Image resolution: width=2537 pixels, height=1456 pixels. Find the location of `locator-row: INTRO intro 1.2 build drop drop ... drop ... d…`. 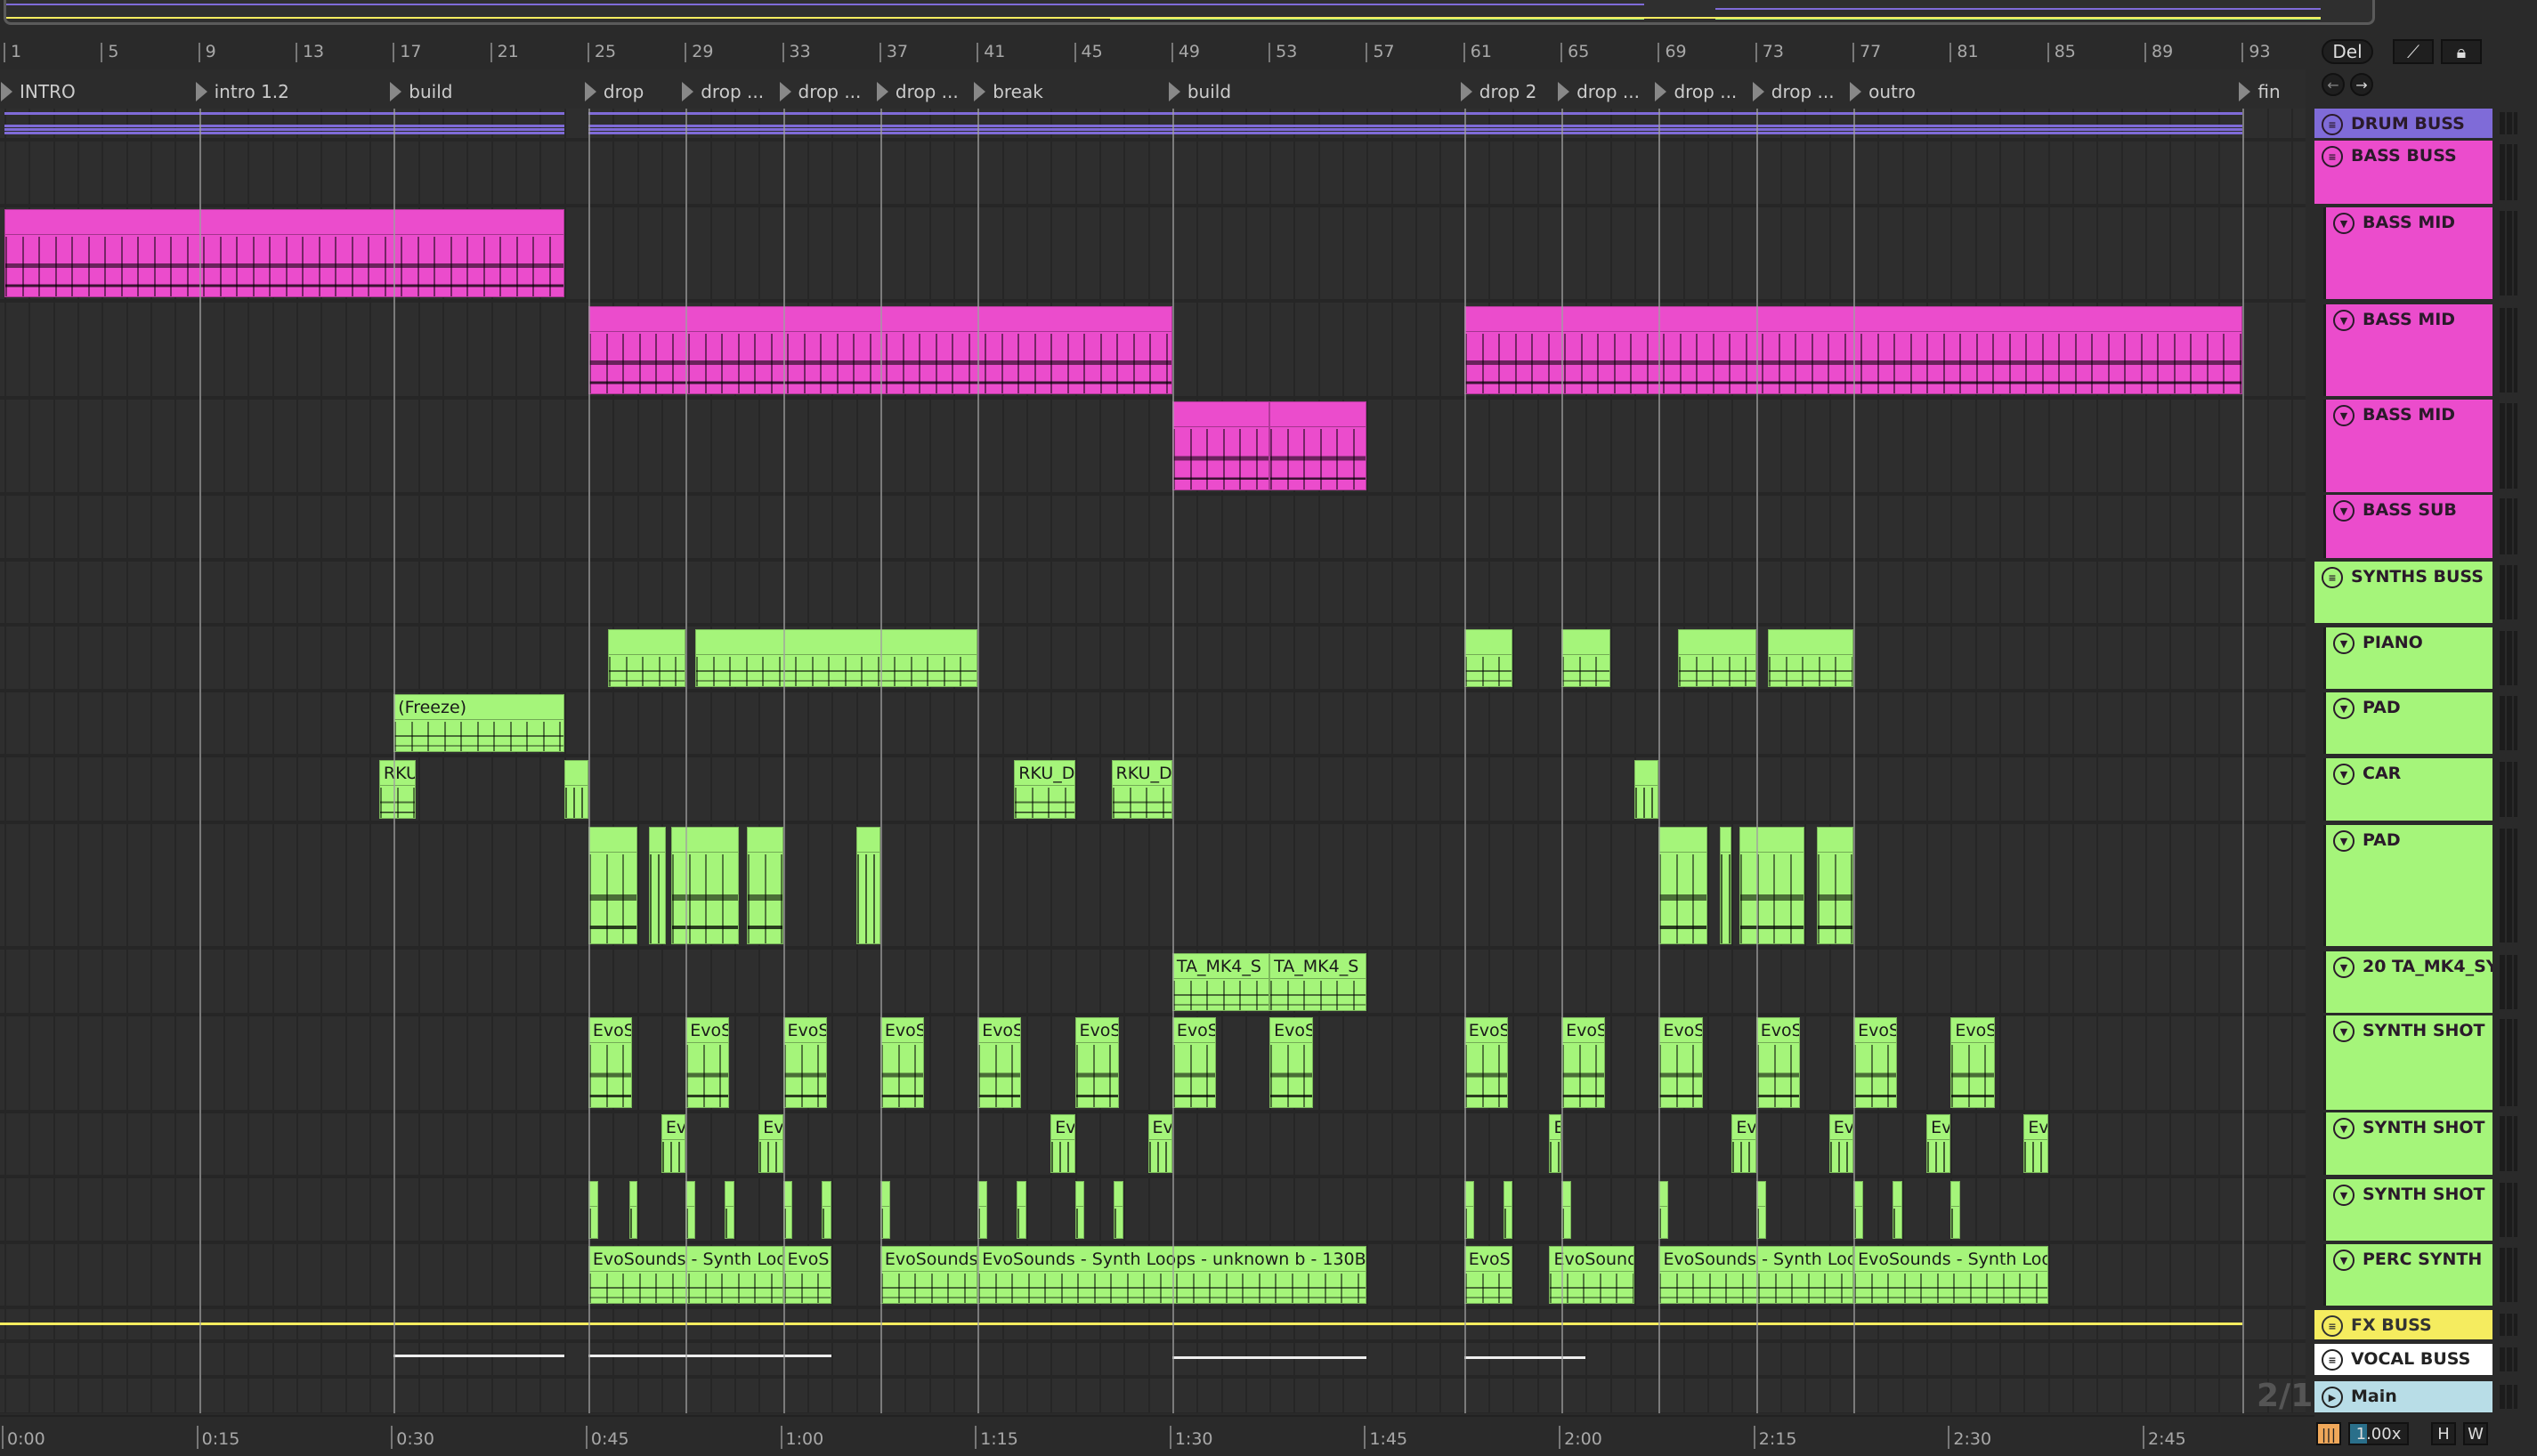

locator-row: INTRO intro 1.2 build drop drop ... drop ... d… is located at coordinates (1153, 89).